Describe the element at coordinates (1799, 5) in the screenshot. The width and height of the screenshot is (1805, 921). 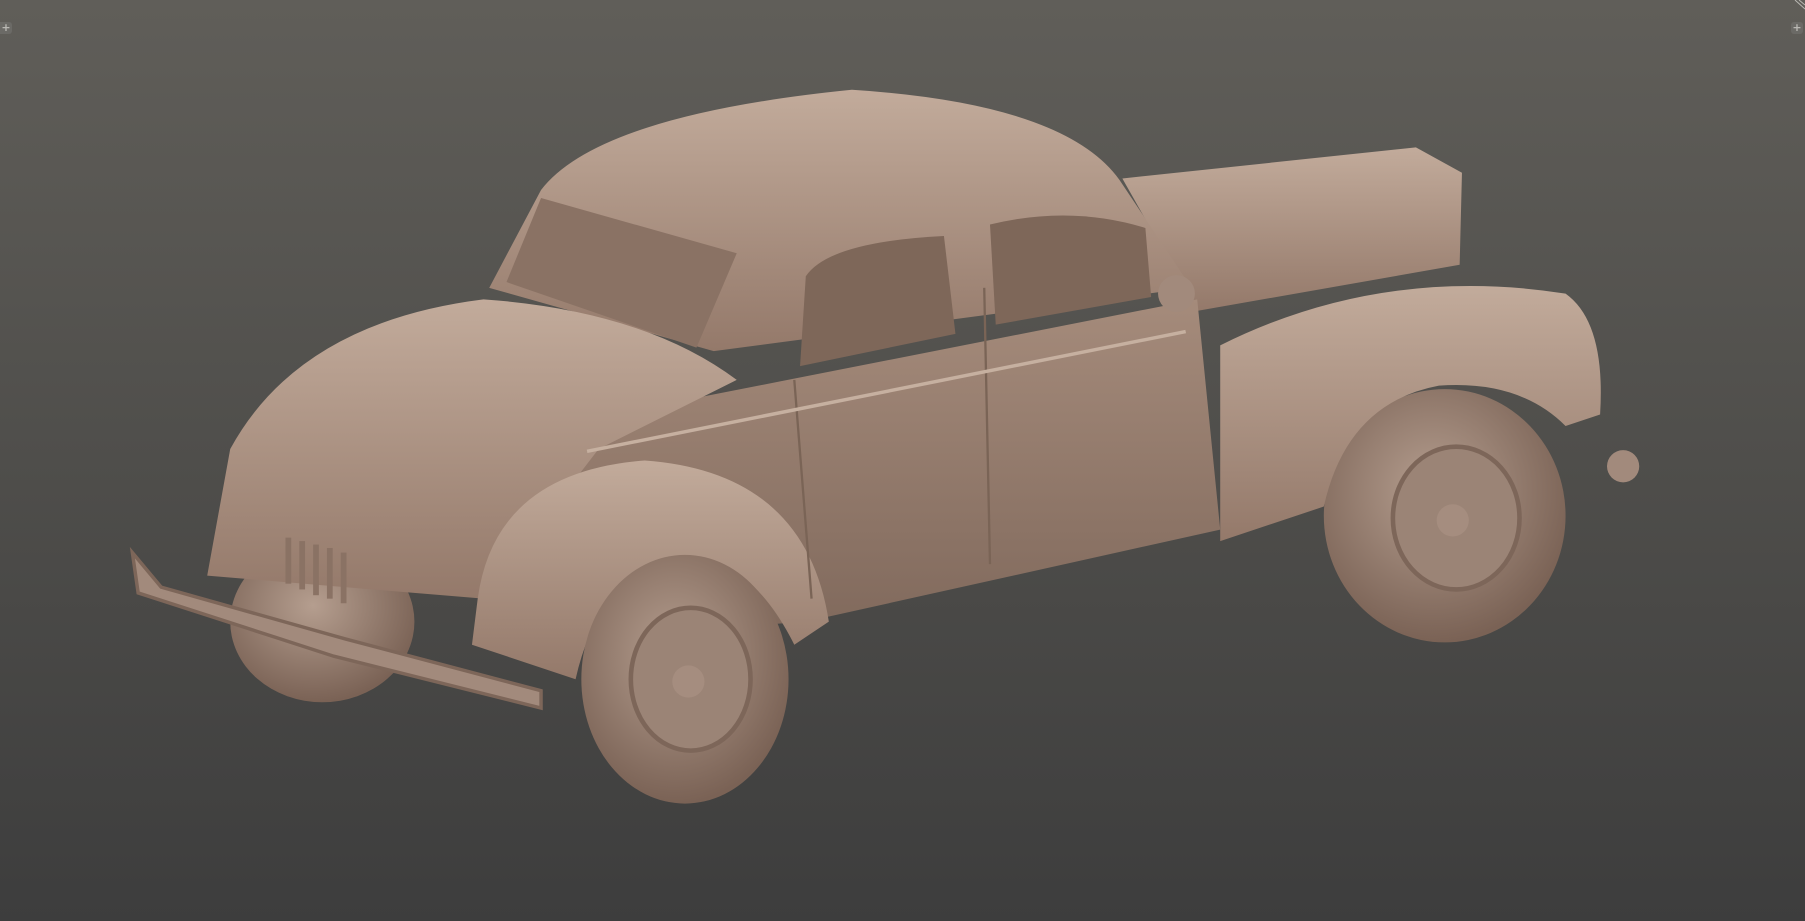
I see `resize-grip-icon` at that location.